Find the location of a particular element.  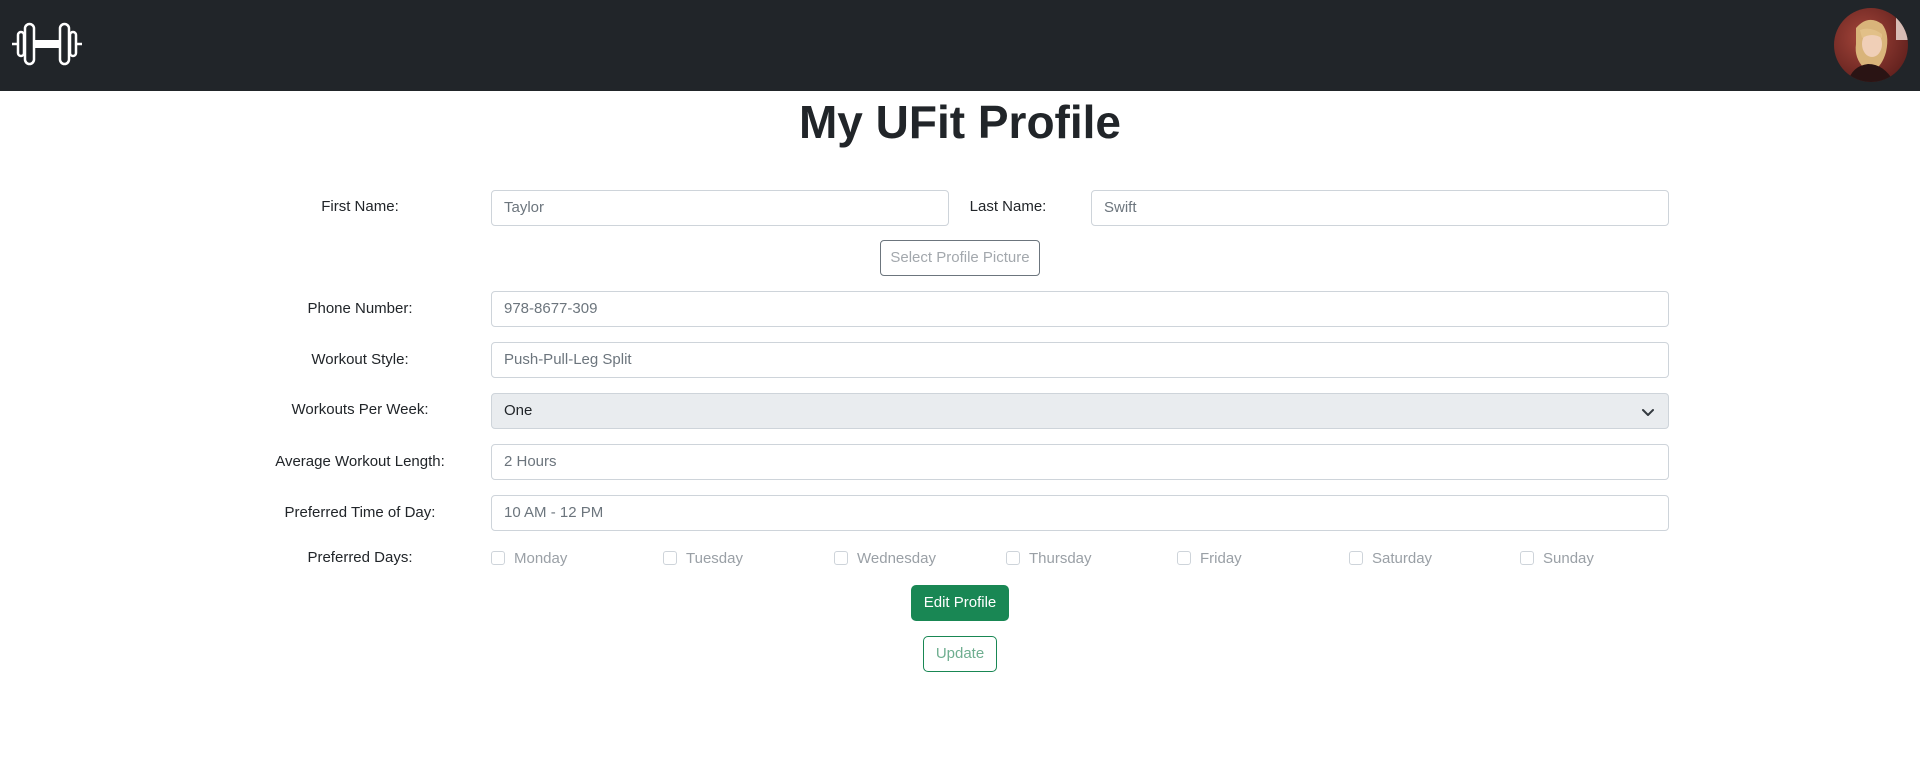

chevron-down-icon is located at coordinates (1648, 412).